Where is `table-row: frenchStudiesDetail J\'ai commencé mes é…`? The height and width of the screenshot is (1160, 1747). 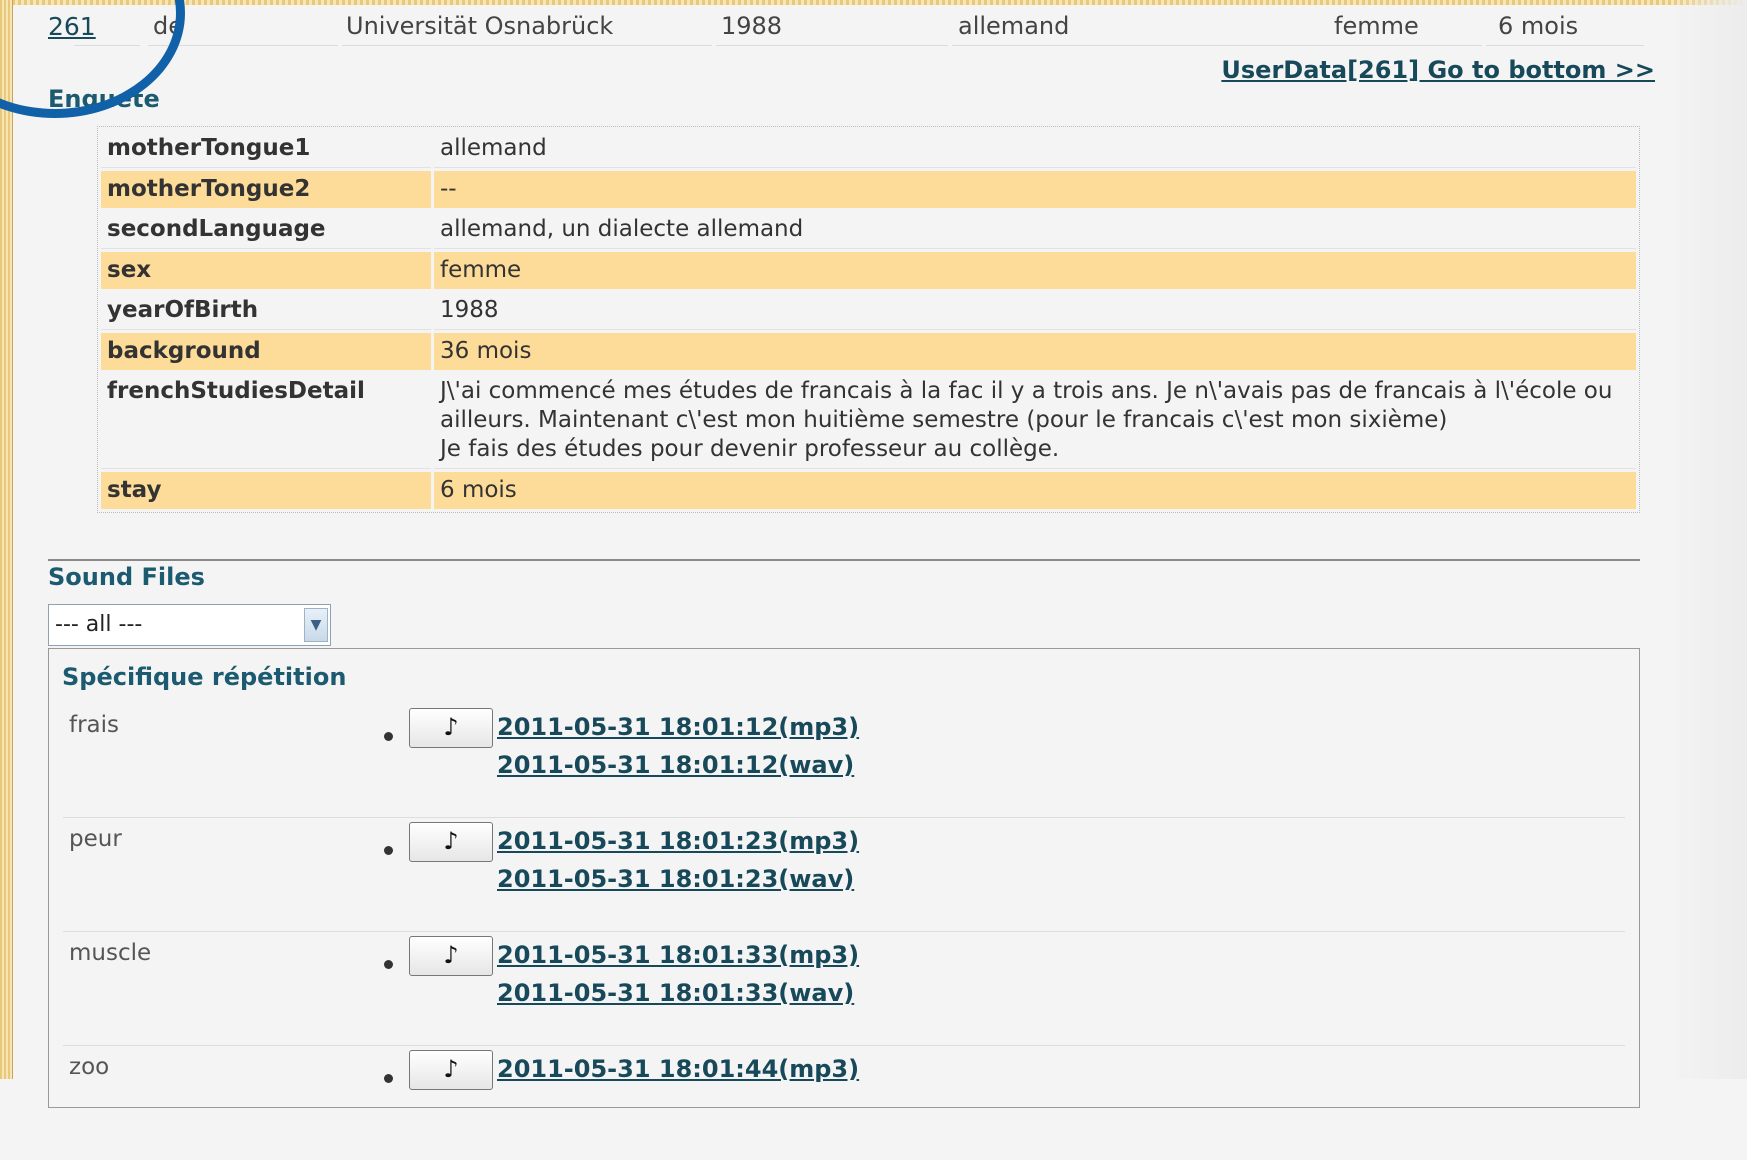 table-row: frenchStudiesDetail J\'ai commencé mes é… is located at coordinates (868, 421).